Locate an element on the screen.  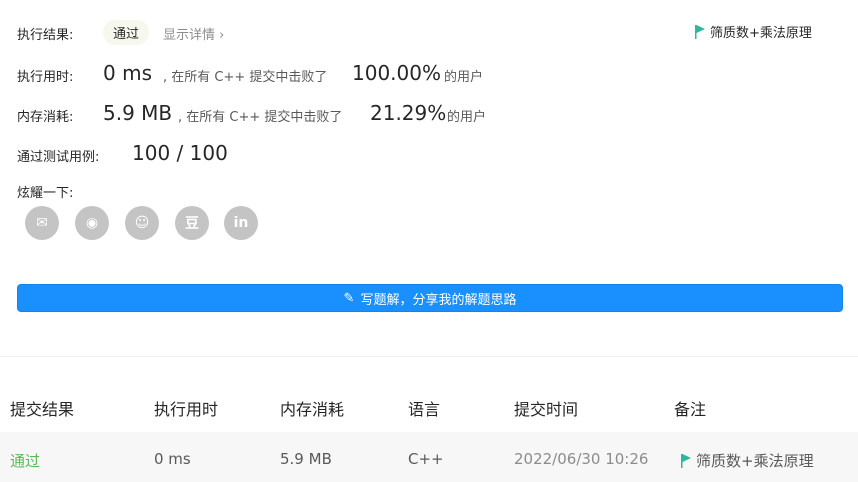
row-language: C++ is located at coordinates (426, 459).